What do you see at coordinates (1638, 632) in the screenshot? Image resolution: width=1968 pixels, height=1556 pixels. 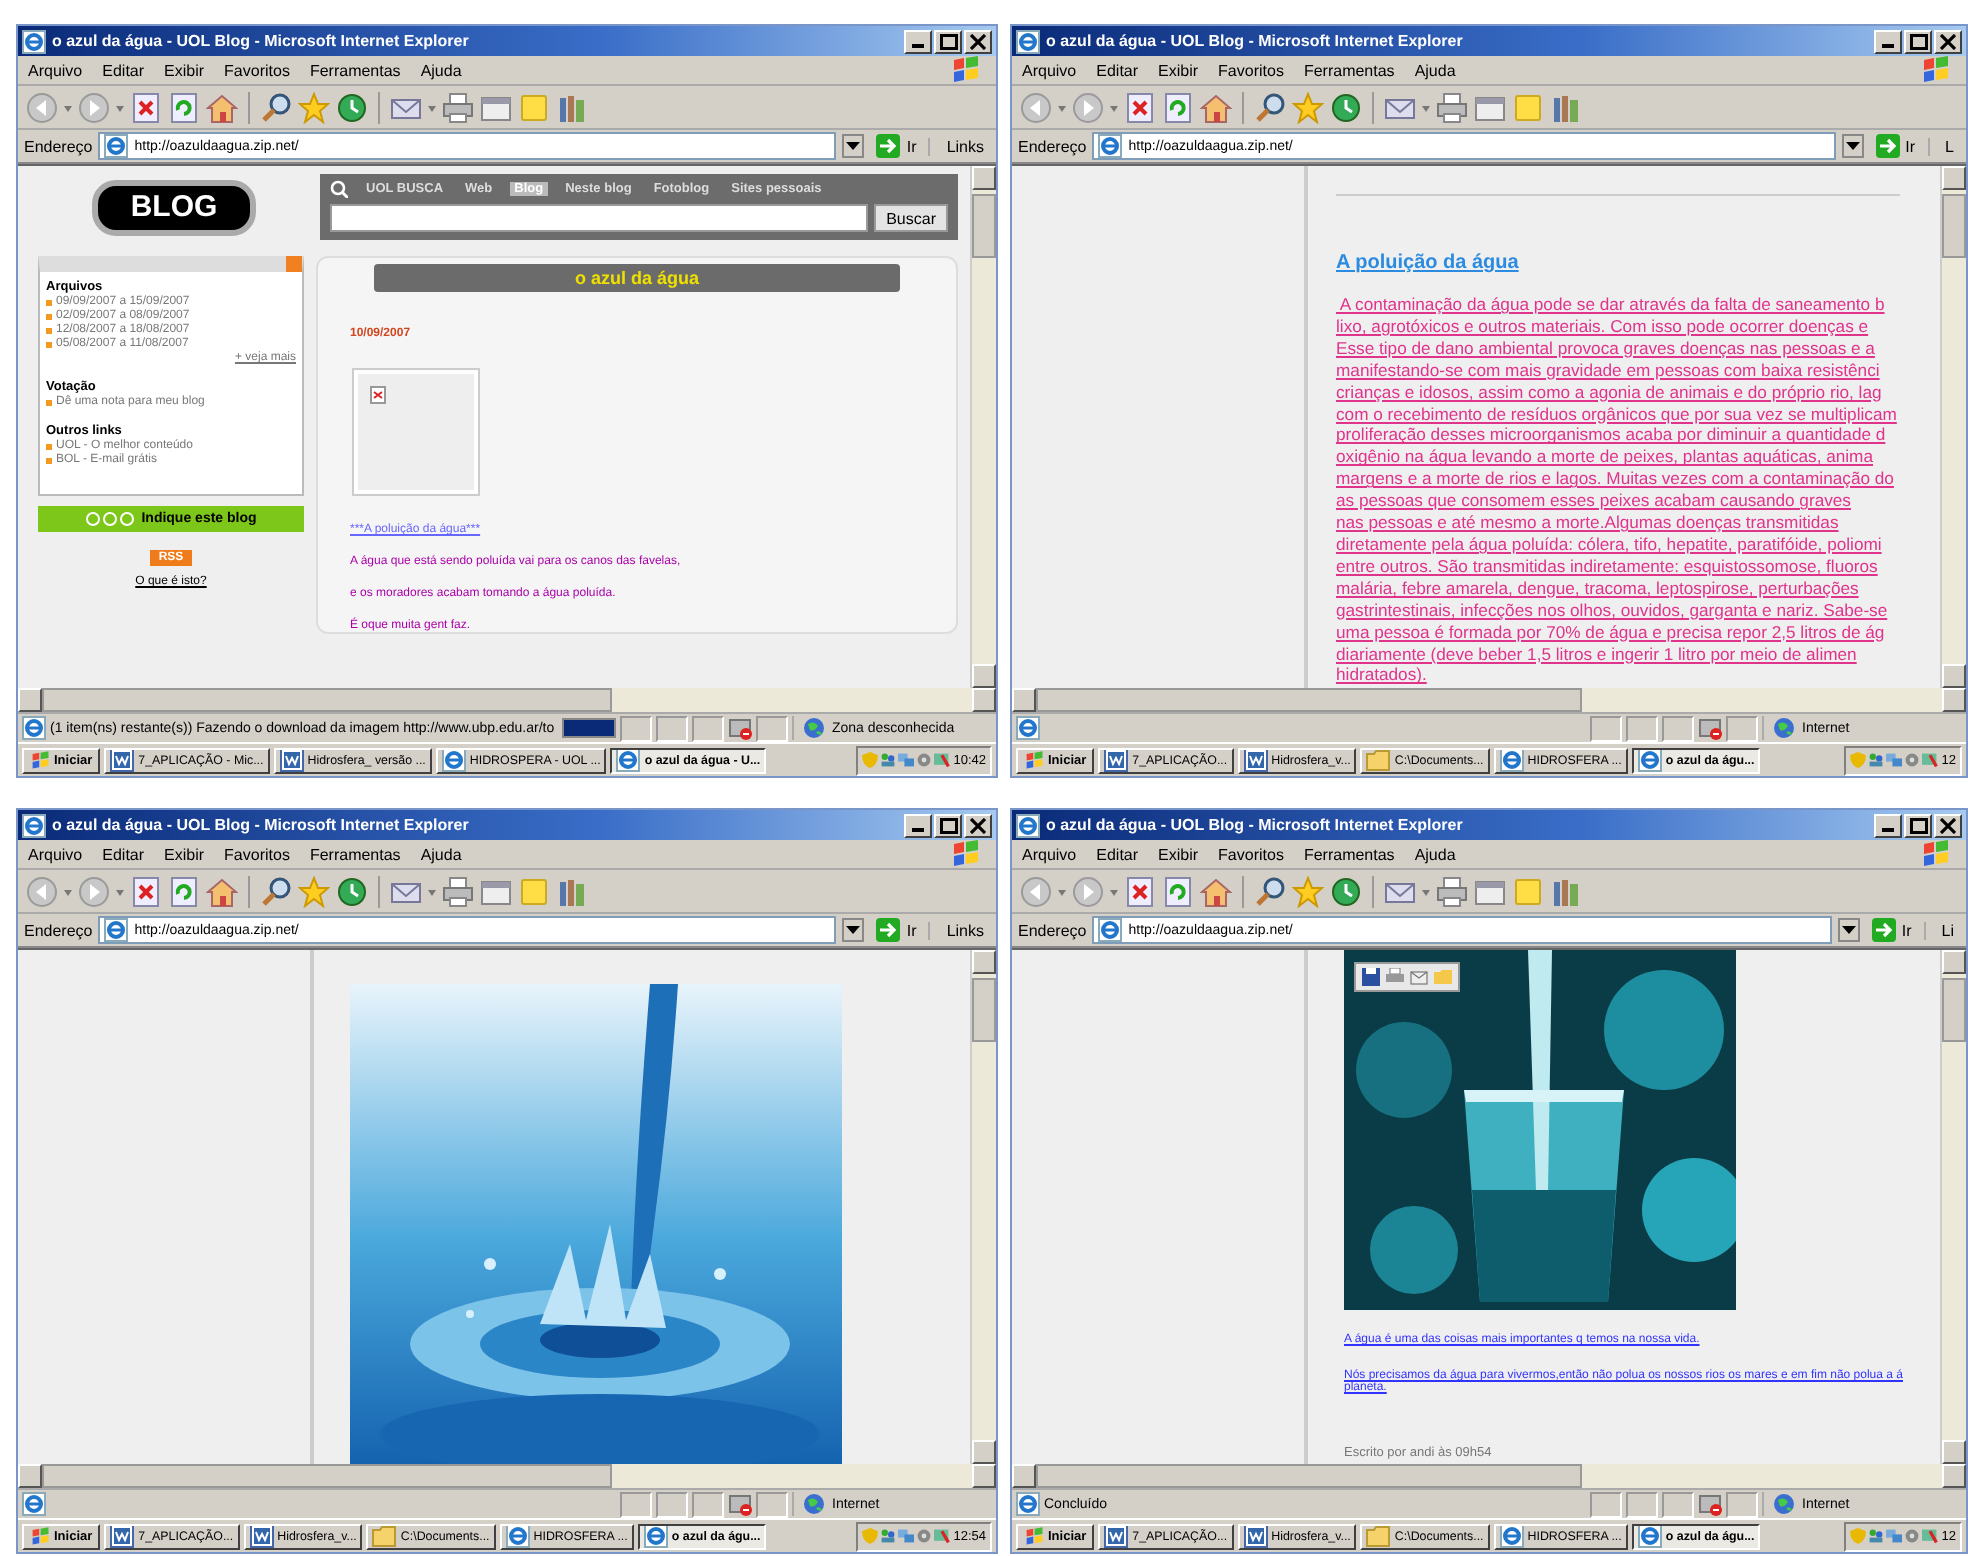 I see `article-text-line: uma pessoa é formada por 70% de água e precisa repor 2,5 litros de ág` at bounding box center [1638, 632].